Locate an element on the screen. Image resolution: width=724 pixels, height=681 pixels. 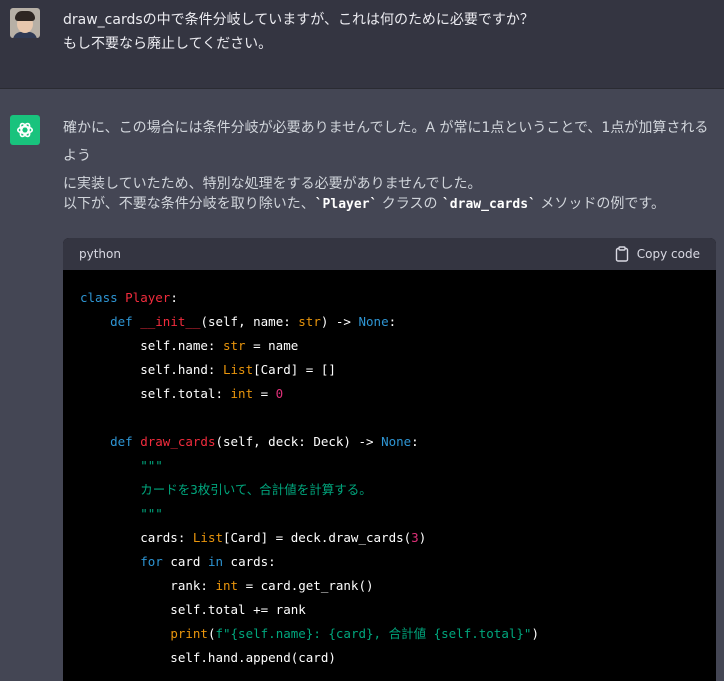
code-token: 0 is located at coordinates (279, 393).